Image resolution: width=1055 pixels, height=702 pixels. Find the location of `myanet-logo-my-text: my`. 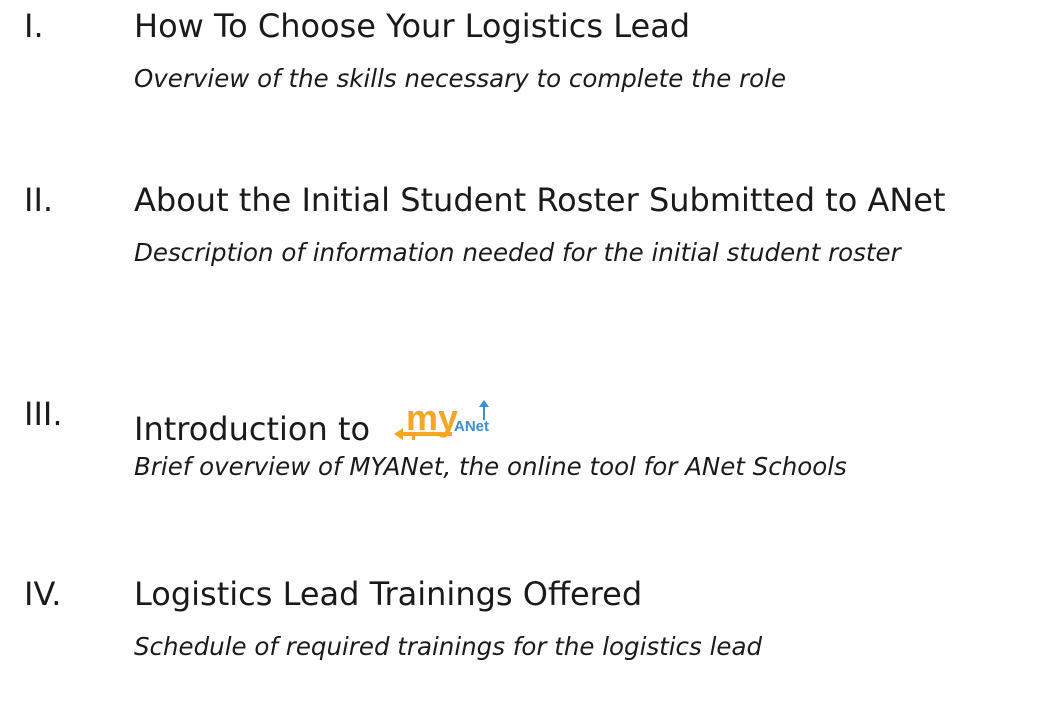

myanet-logo-my-text: my is located at coordinates (432, 418).